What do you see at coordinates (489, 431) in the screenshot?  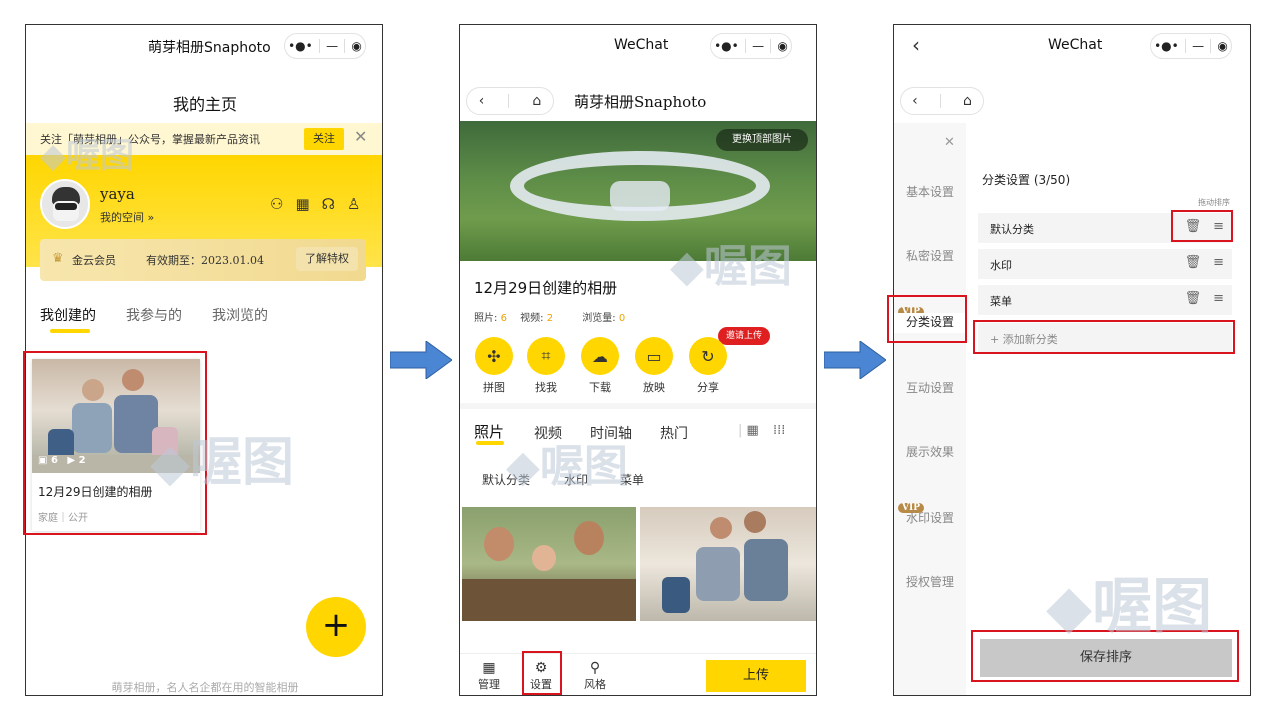 I see `tab-photos: 照片` at bounding box center [489, 431].